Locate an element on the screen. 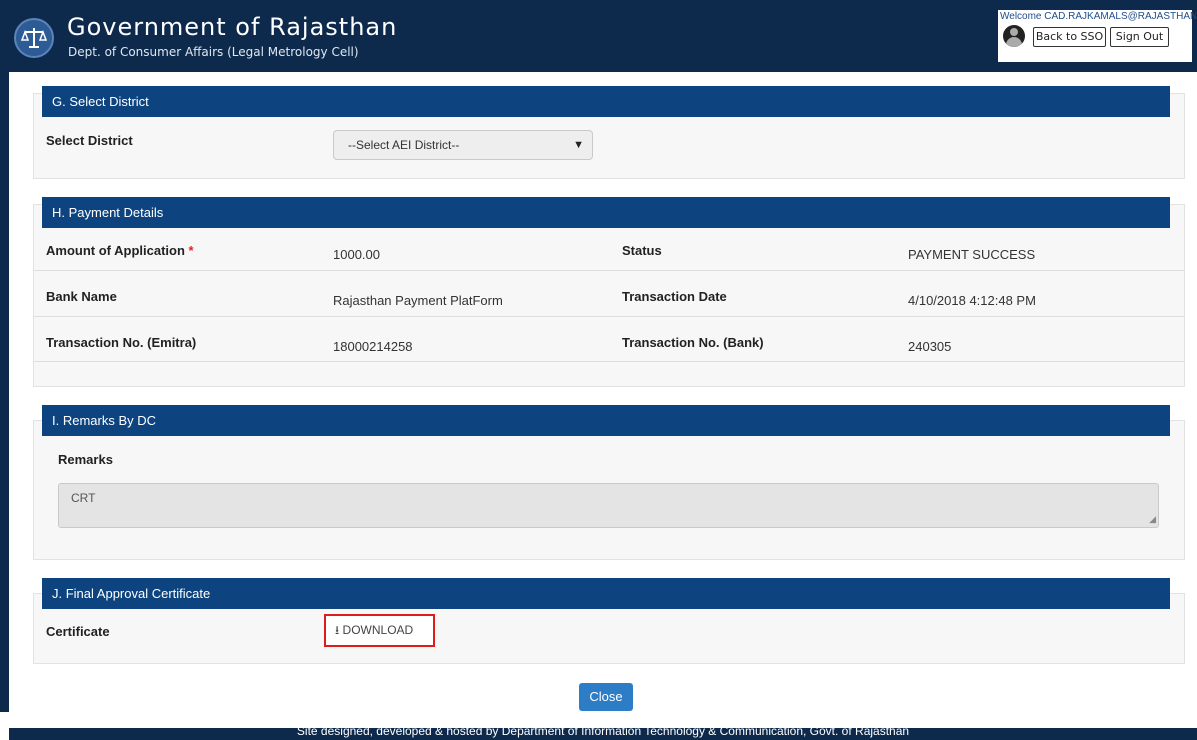 This screenshot has width=1197, height=740. back-to-sso-button: Back to SSO is located at coordinates (1069, 37).